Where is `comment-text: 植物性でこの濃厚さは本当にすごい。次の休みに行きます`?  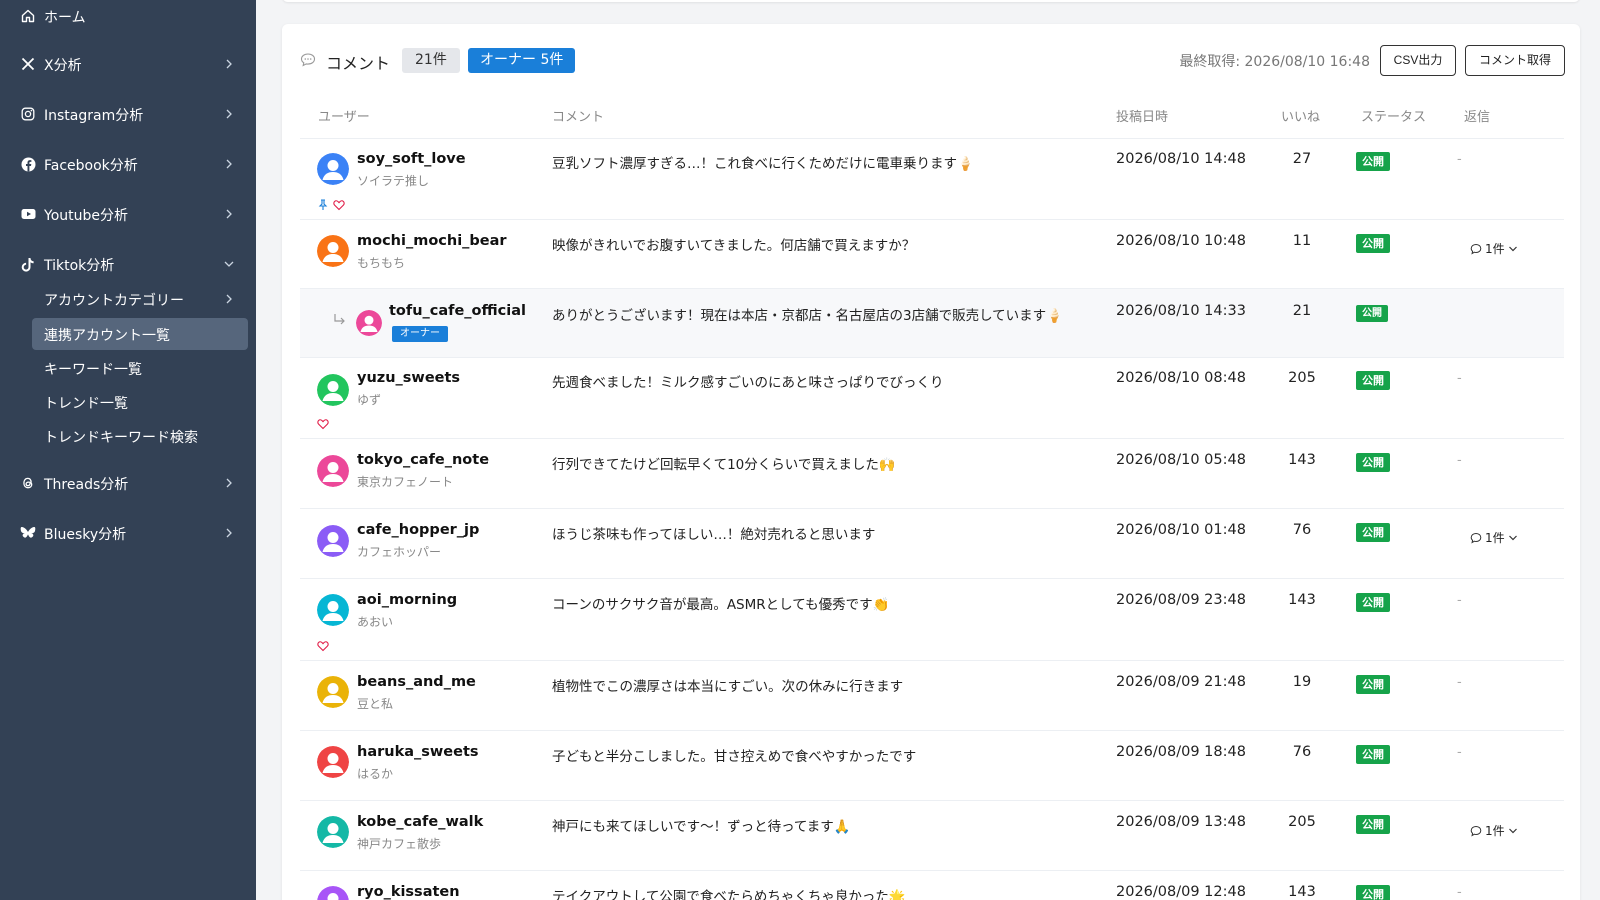
comment-text: 植物性でこの濃厚さは本当にすごい。次の休みに行きます is located at coordinates (728, 687).